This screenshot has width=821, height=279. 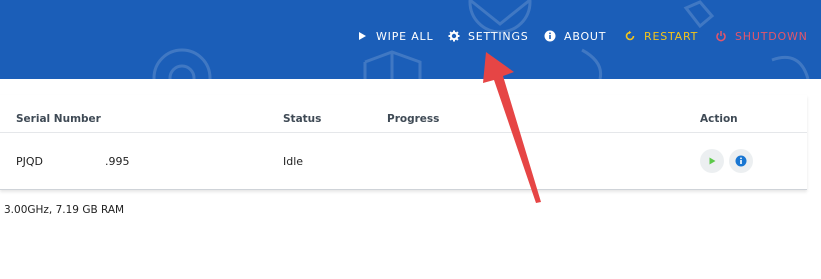 I want to click on column-header-action: Action, so click(x=719, y=119).